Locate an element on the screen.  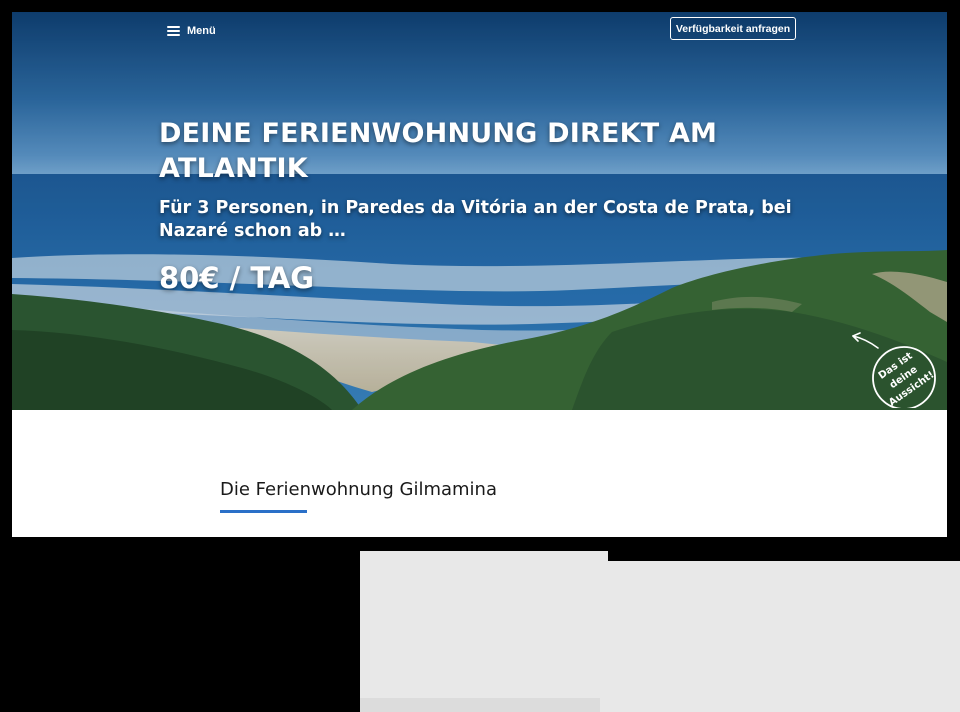
view-badge: Das ist deine Aussicht! is located at coordinates (894, 370).